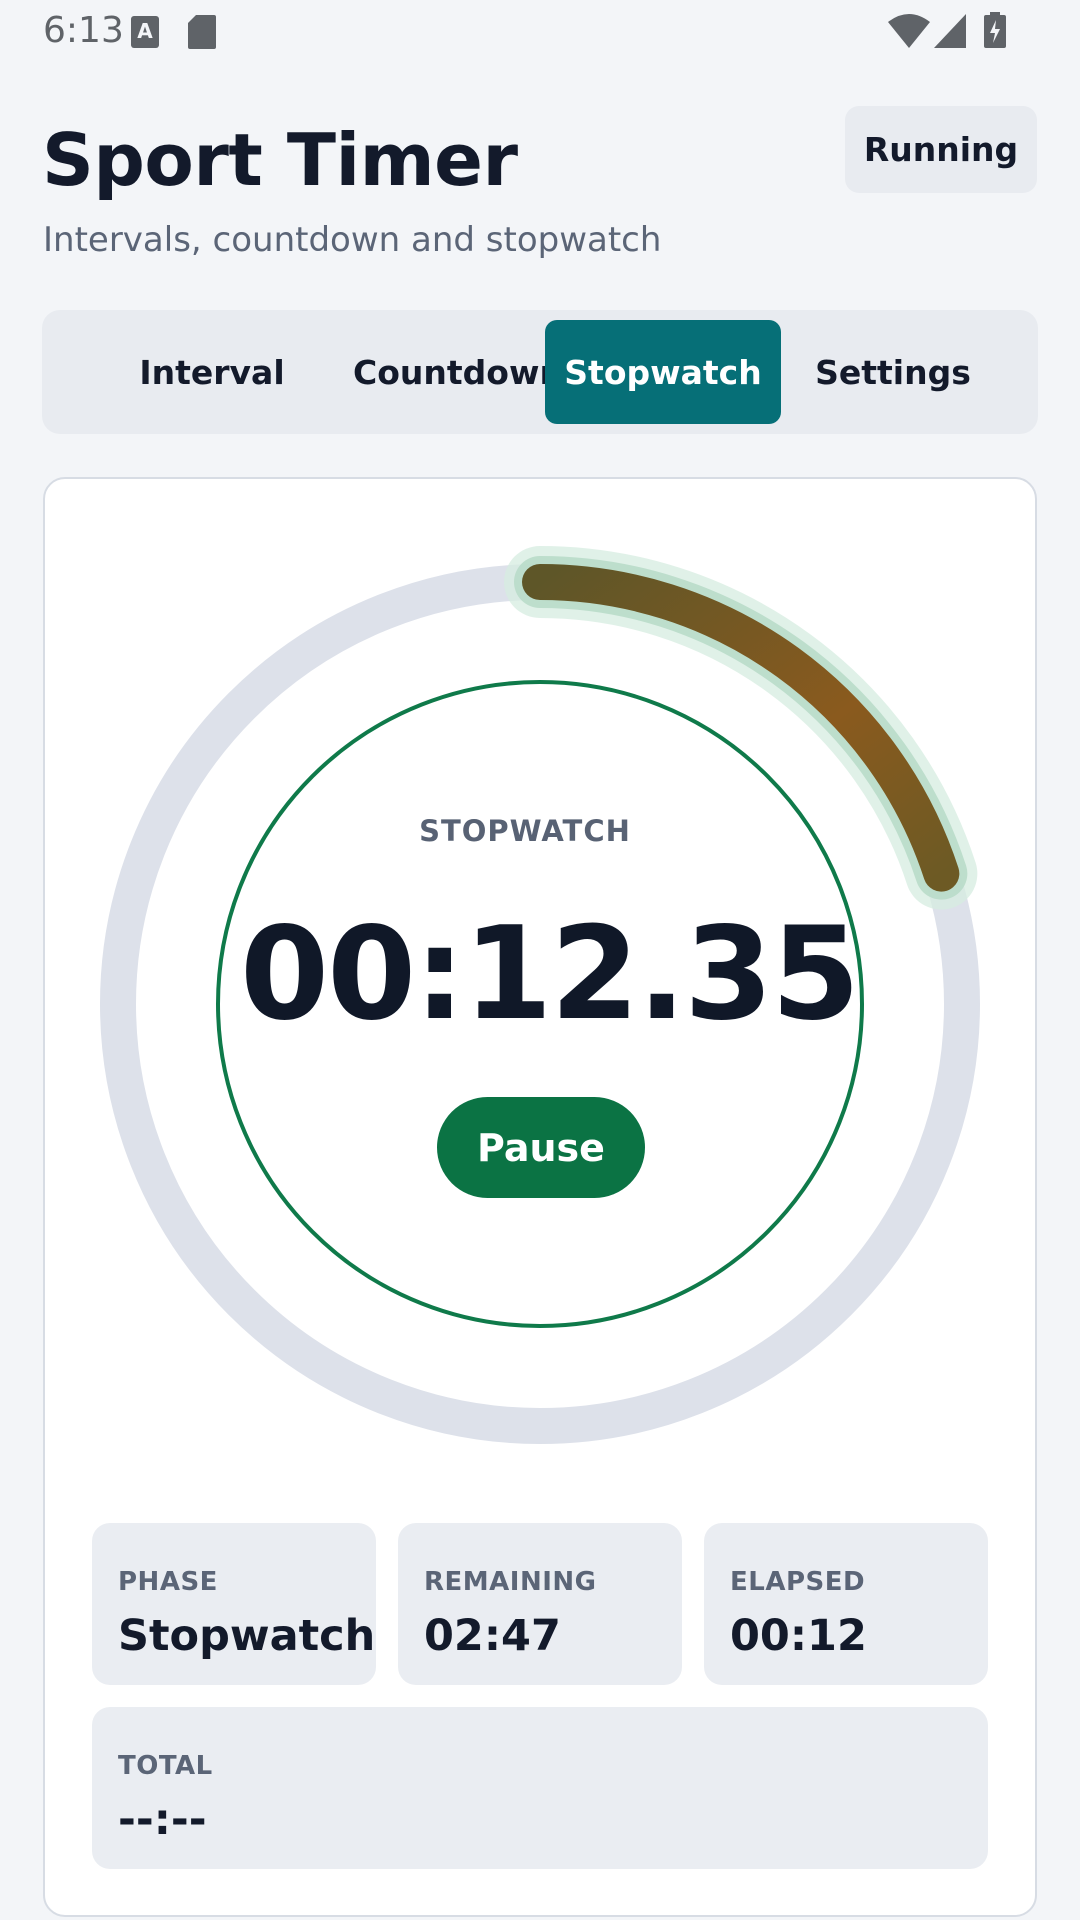 The width and height of the screenshot is (1080, 1920). Describe the element at coordinates (525, 831) in the screenshot. I see `timer-mode-label: STOPWATCH` at that location.